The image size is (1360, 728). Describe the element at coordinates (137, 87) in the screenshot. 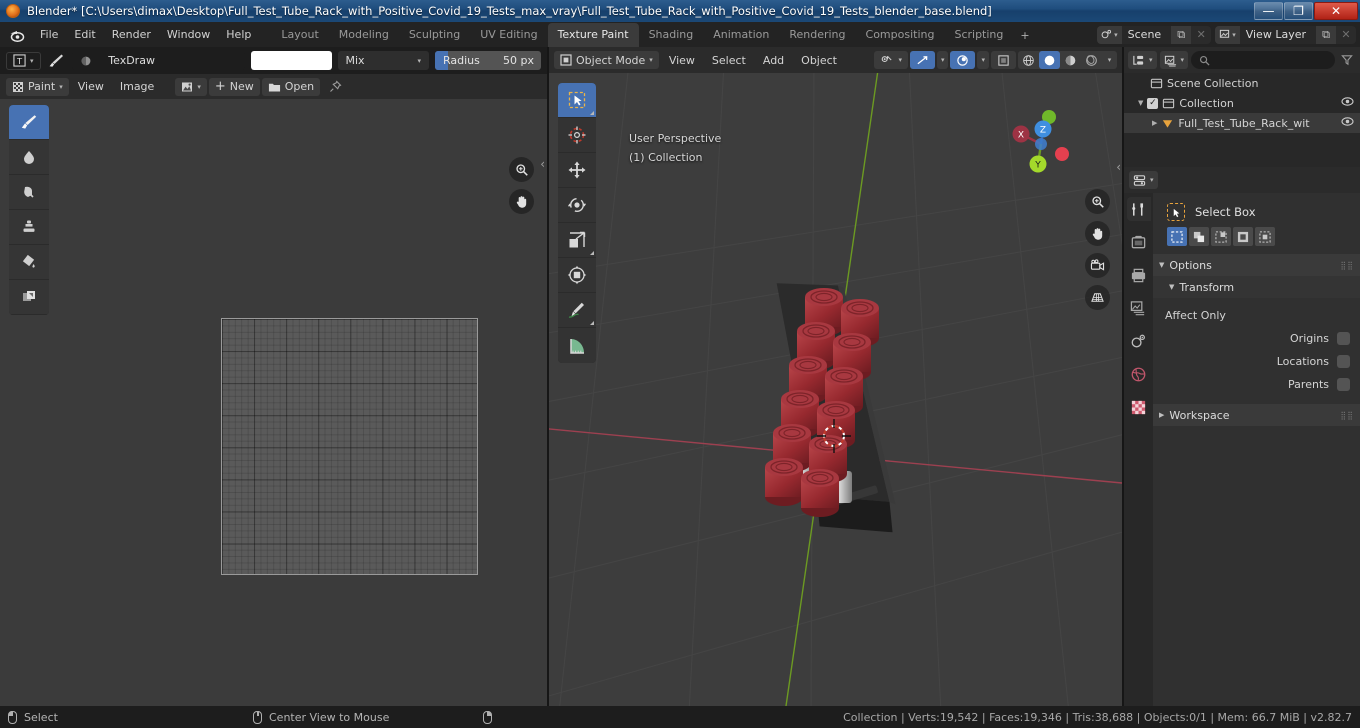

I see `image-menu-image: Image` at that location.